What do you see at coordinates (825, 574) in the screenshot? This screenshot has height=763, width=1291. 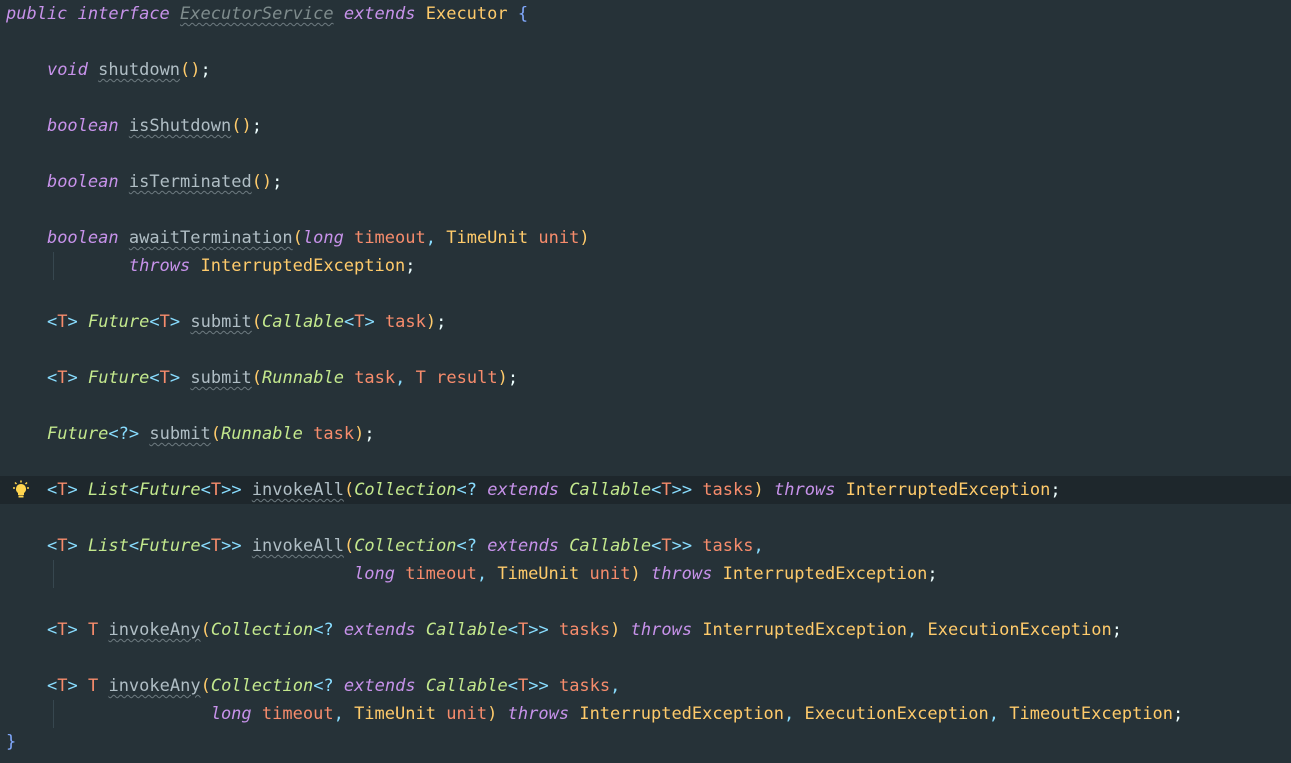 I see `token-cls: InterruptedException` at bounding box center [825, 574].